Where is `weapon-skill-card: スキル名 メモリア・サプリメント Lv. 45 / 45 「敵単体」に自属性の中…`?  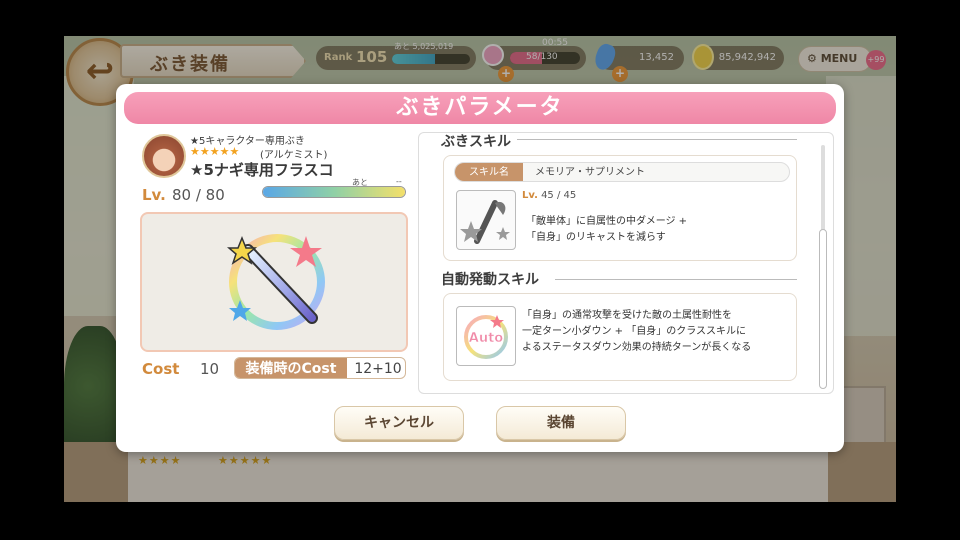
weapon-skill-card: スキル名 メモリア・サプリメント Lv. 45 / 45 「敵単体」に自属性の中… is located at coordinates (620, 208).